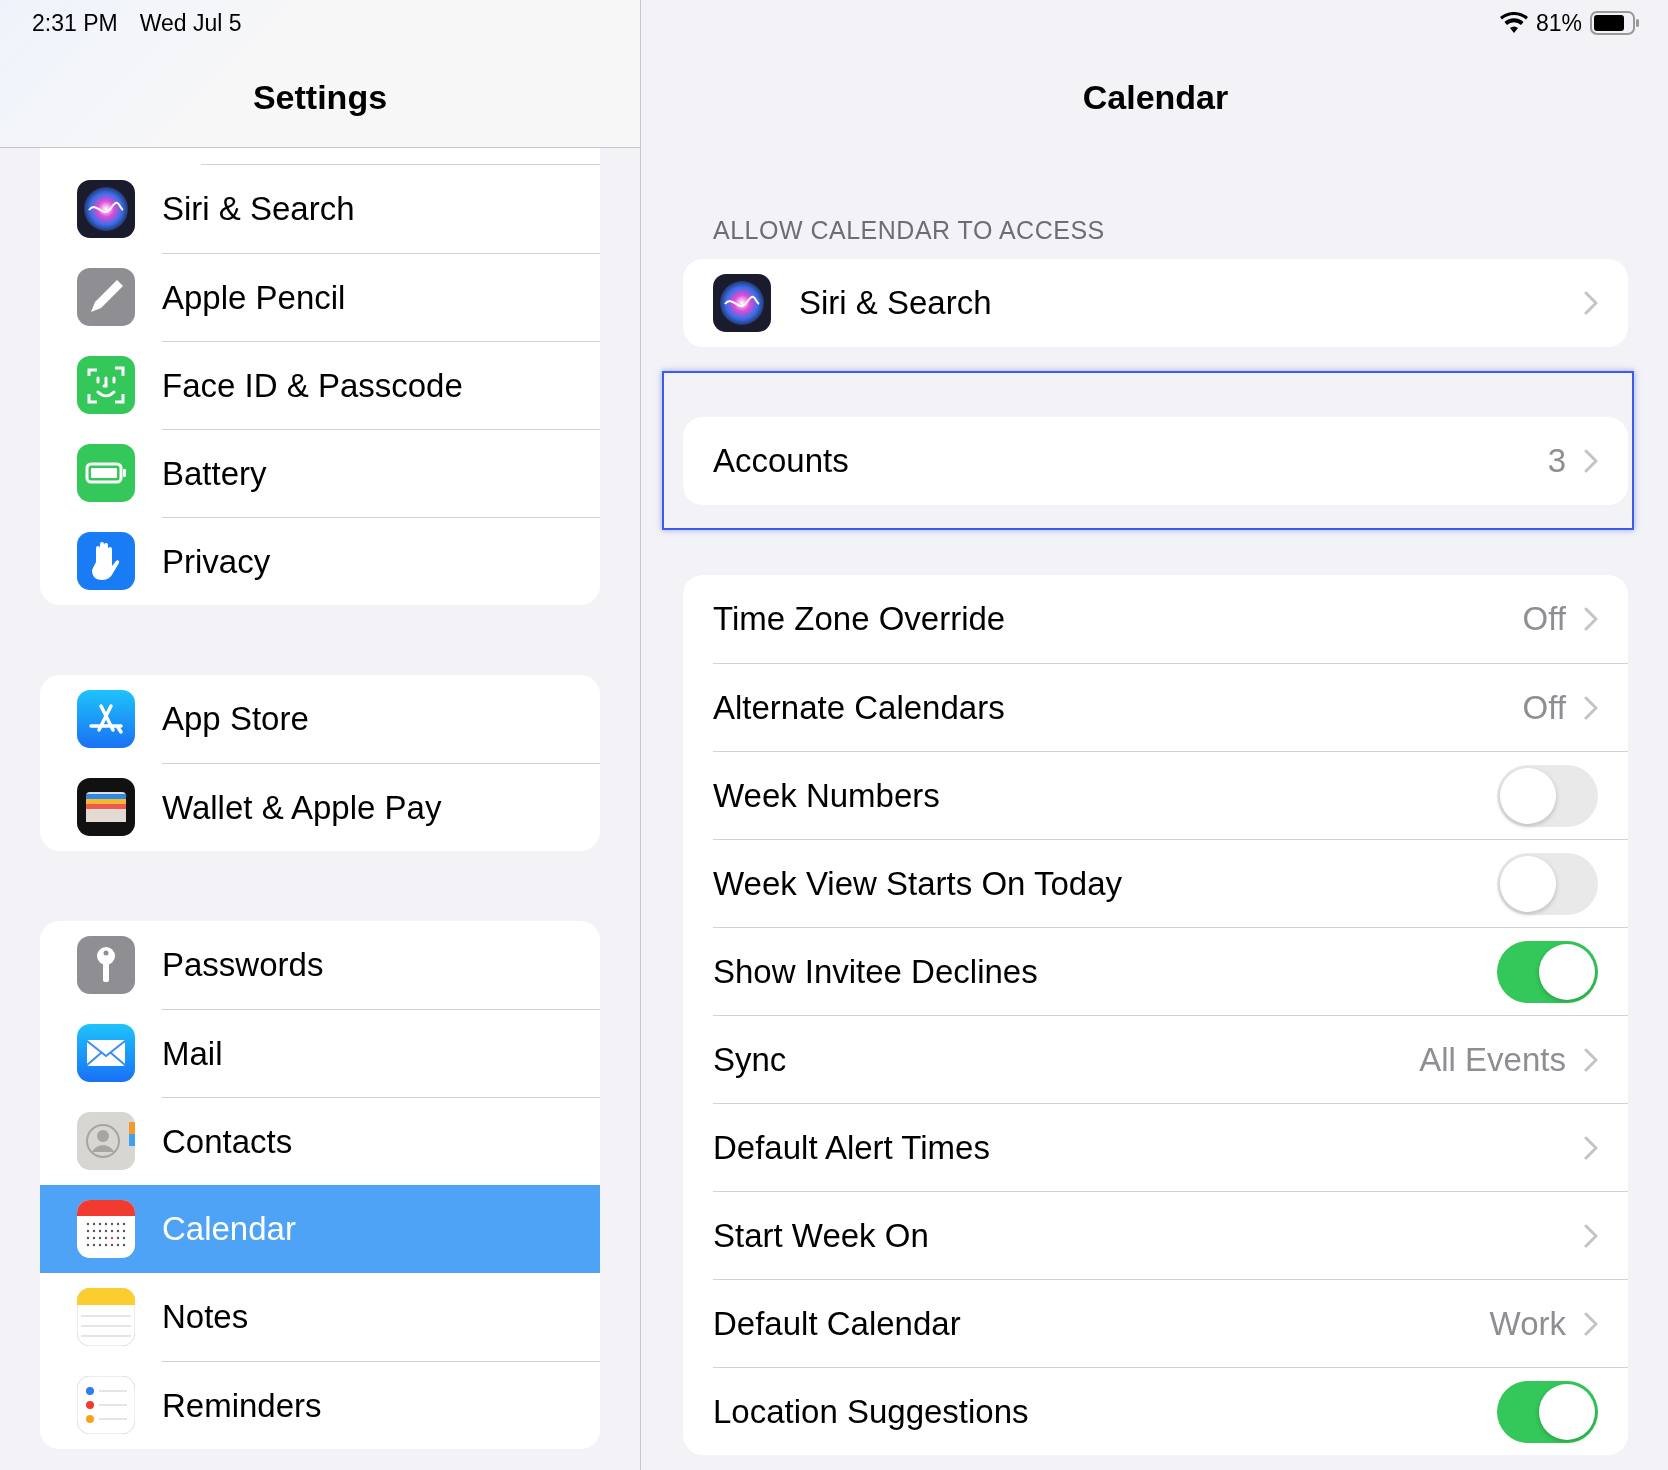 The image size is (1668, 1470). I want to click on sidebar-item-label: Face ID & Passcode, so click(312, 385).